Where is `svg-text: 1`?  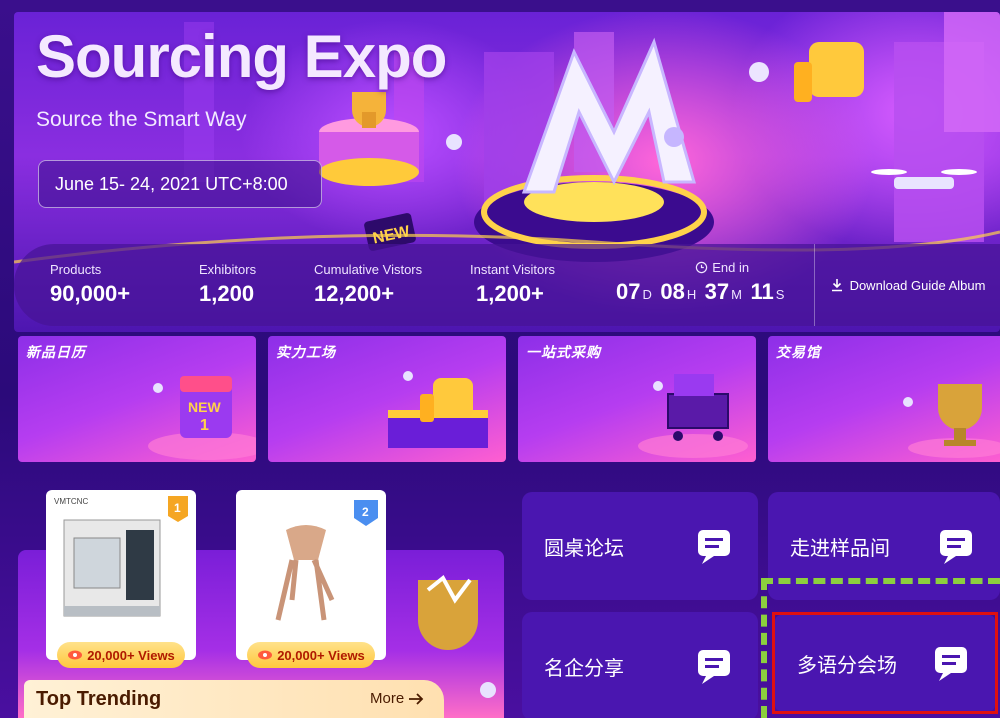
svg-text: 1 is located at coordinates (204, 425).